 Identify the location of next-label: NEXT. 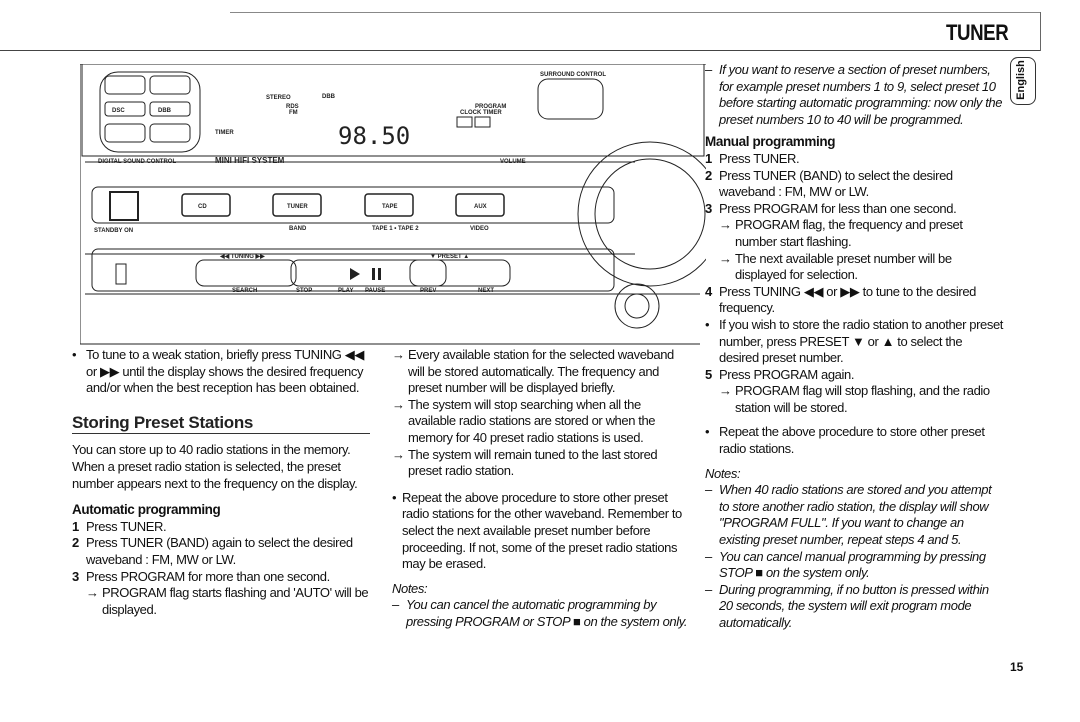
(486, 291).